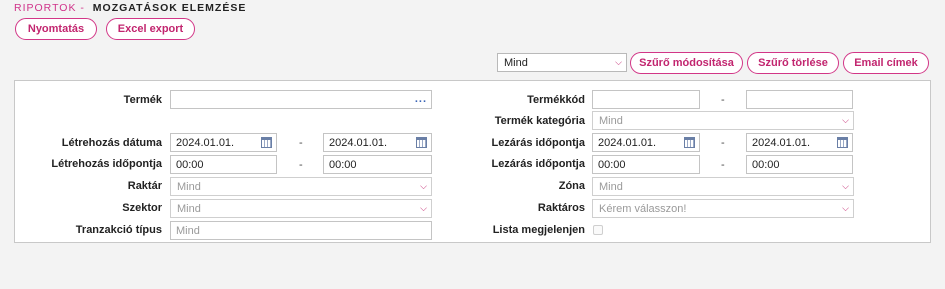  I want to click on page-title: RIPORTOK - MOZGATÁSOK ELEMZÉSE, so click(130, 8).